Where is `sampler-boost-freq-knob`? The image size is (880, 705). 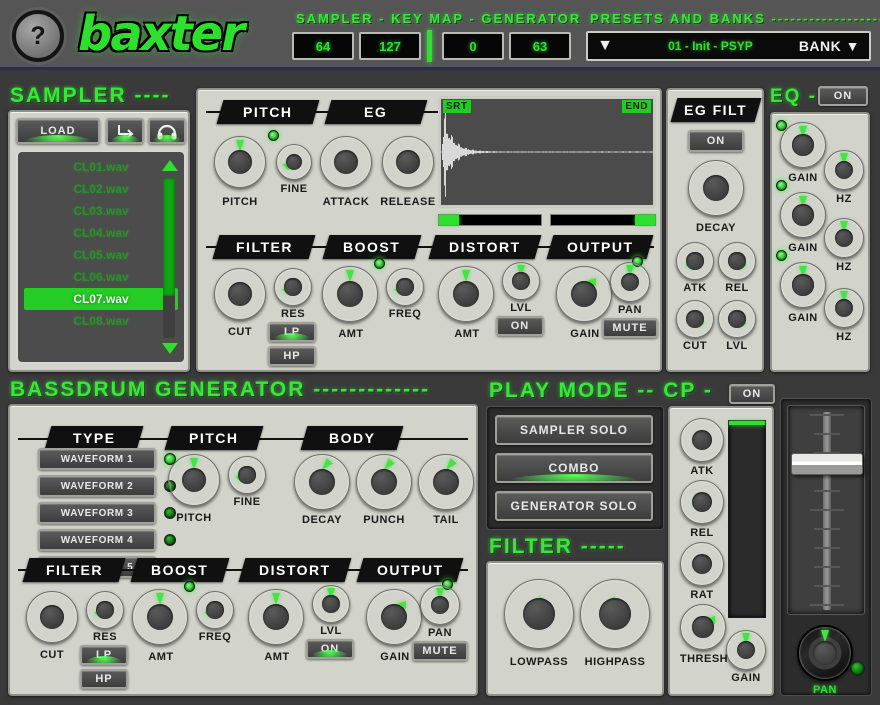 sampler-boost-freq-knob is located at coordinates (405, 287).